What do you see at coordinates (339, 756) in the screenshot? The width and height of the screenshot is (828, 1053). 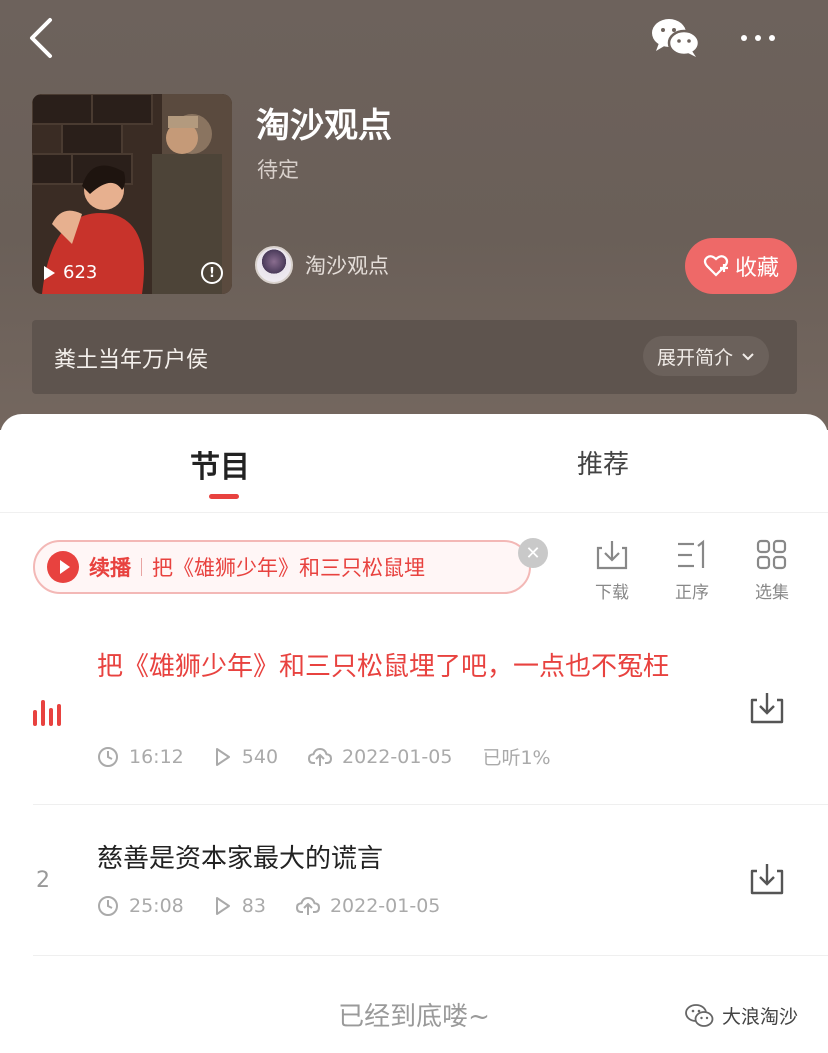 I see `episode-meta: 16:12 540 2022-01-05 已听1%` at bounding box center [339, 756].